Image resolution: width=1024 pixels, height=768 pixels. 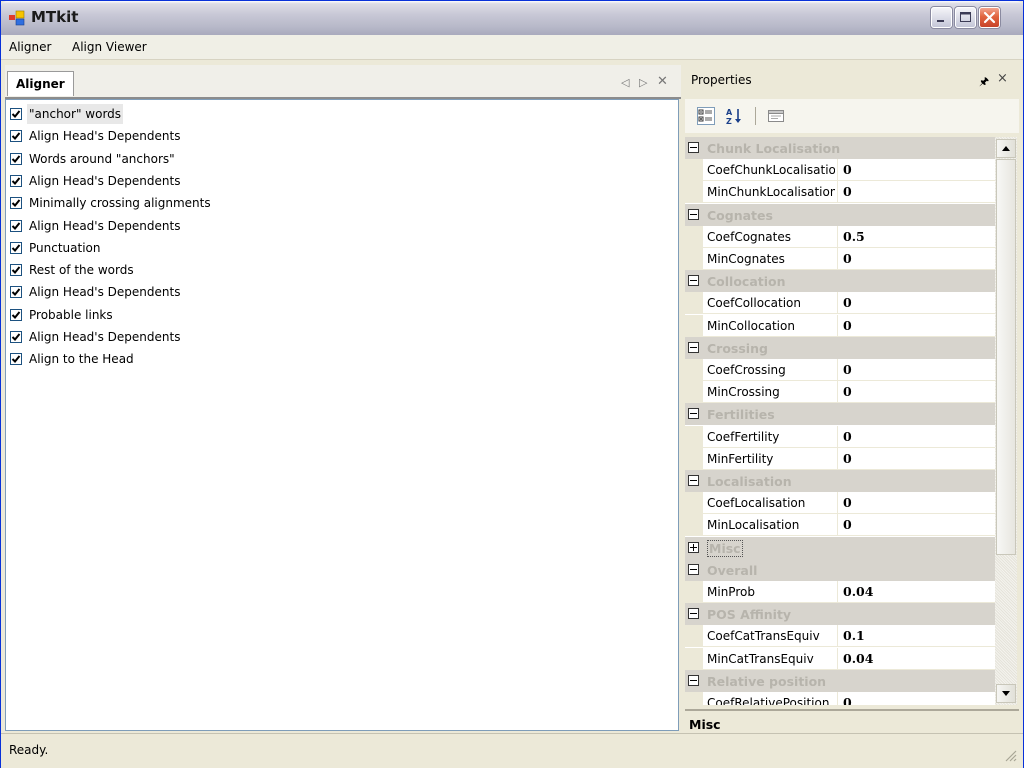 What do you see at coordinates (941, 17) in the screenshot?
I see `minimize-button` at bounding box center [941, 17].